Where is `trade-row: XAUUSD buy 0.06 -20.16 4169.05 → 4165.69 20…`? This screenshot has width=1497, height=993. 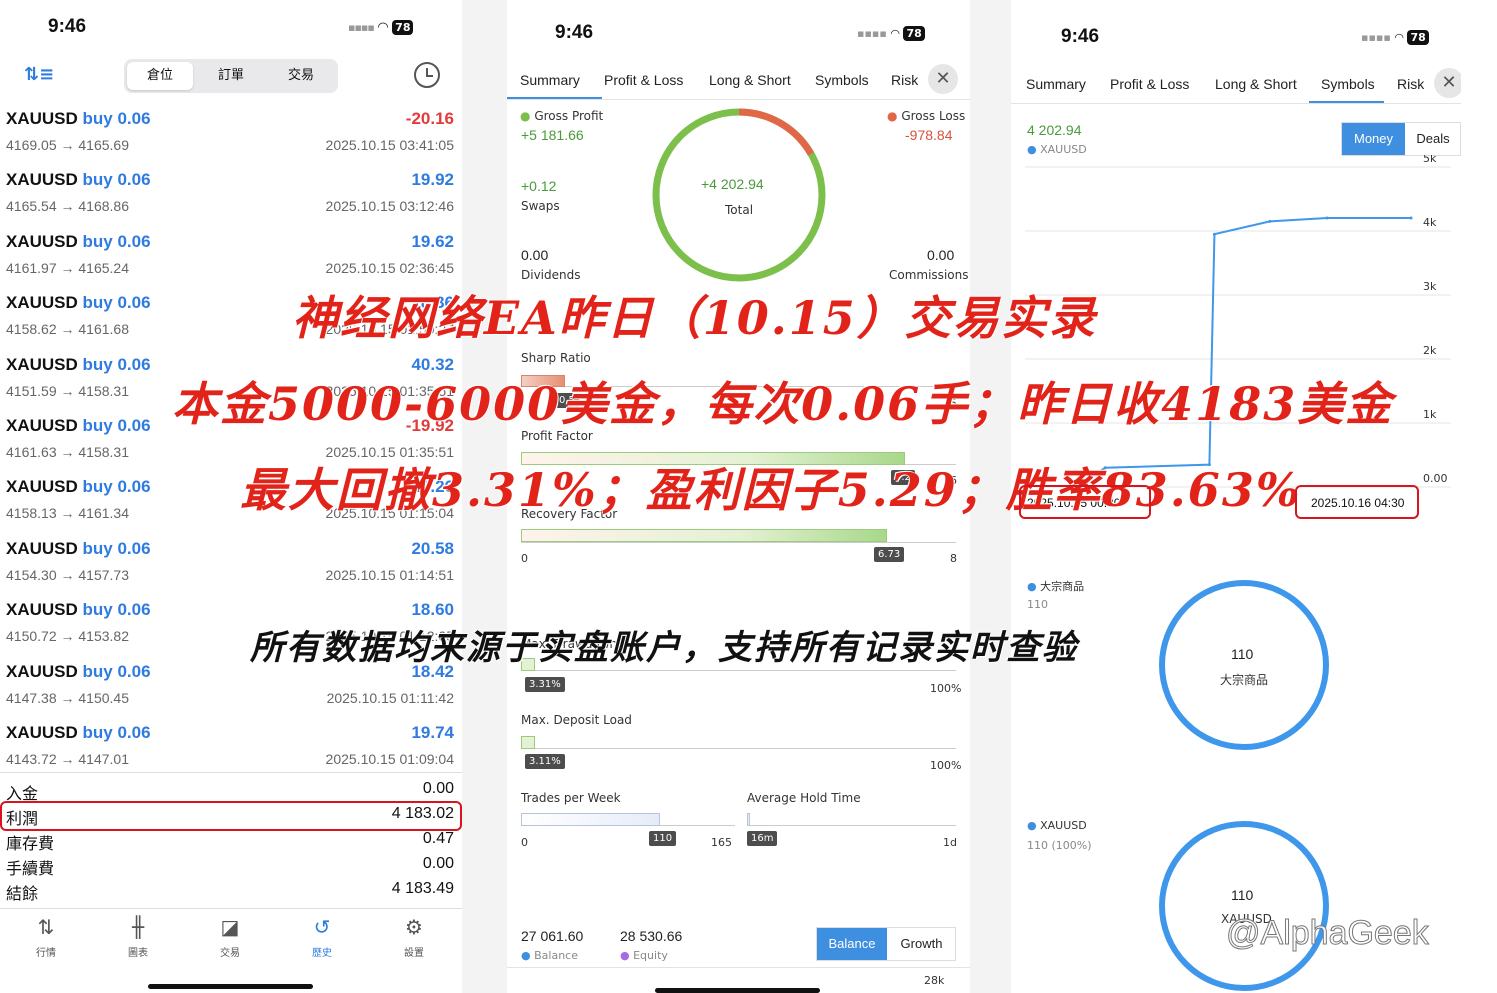
trade-row: XAUUSD buy 0.06 -20.16 4169.05 → 4165.69 20… is located at coordinates (231, 133).